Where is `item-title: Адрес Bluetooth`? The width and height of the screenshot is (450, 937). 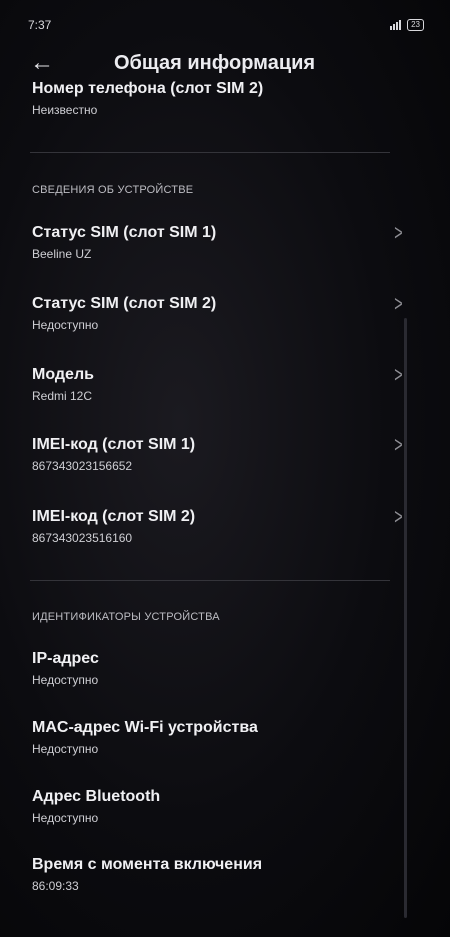
item-title: Адрес Bluetooth is located at coordinates (96, 796).